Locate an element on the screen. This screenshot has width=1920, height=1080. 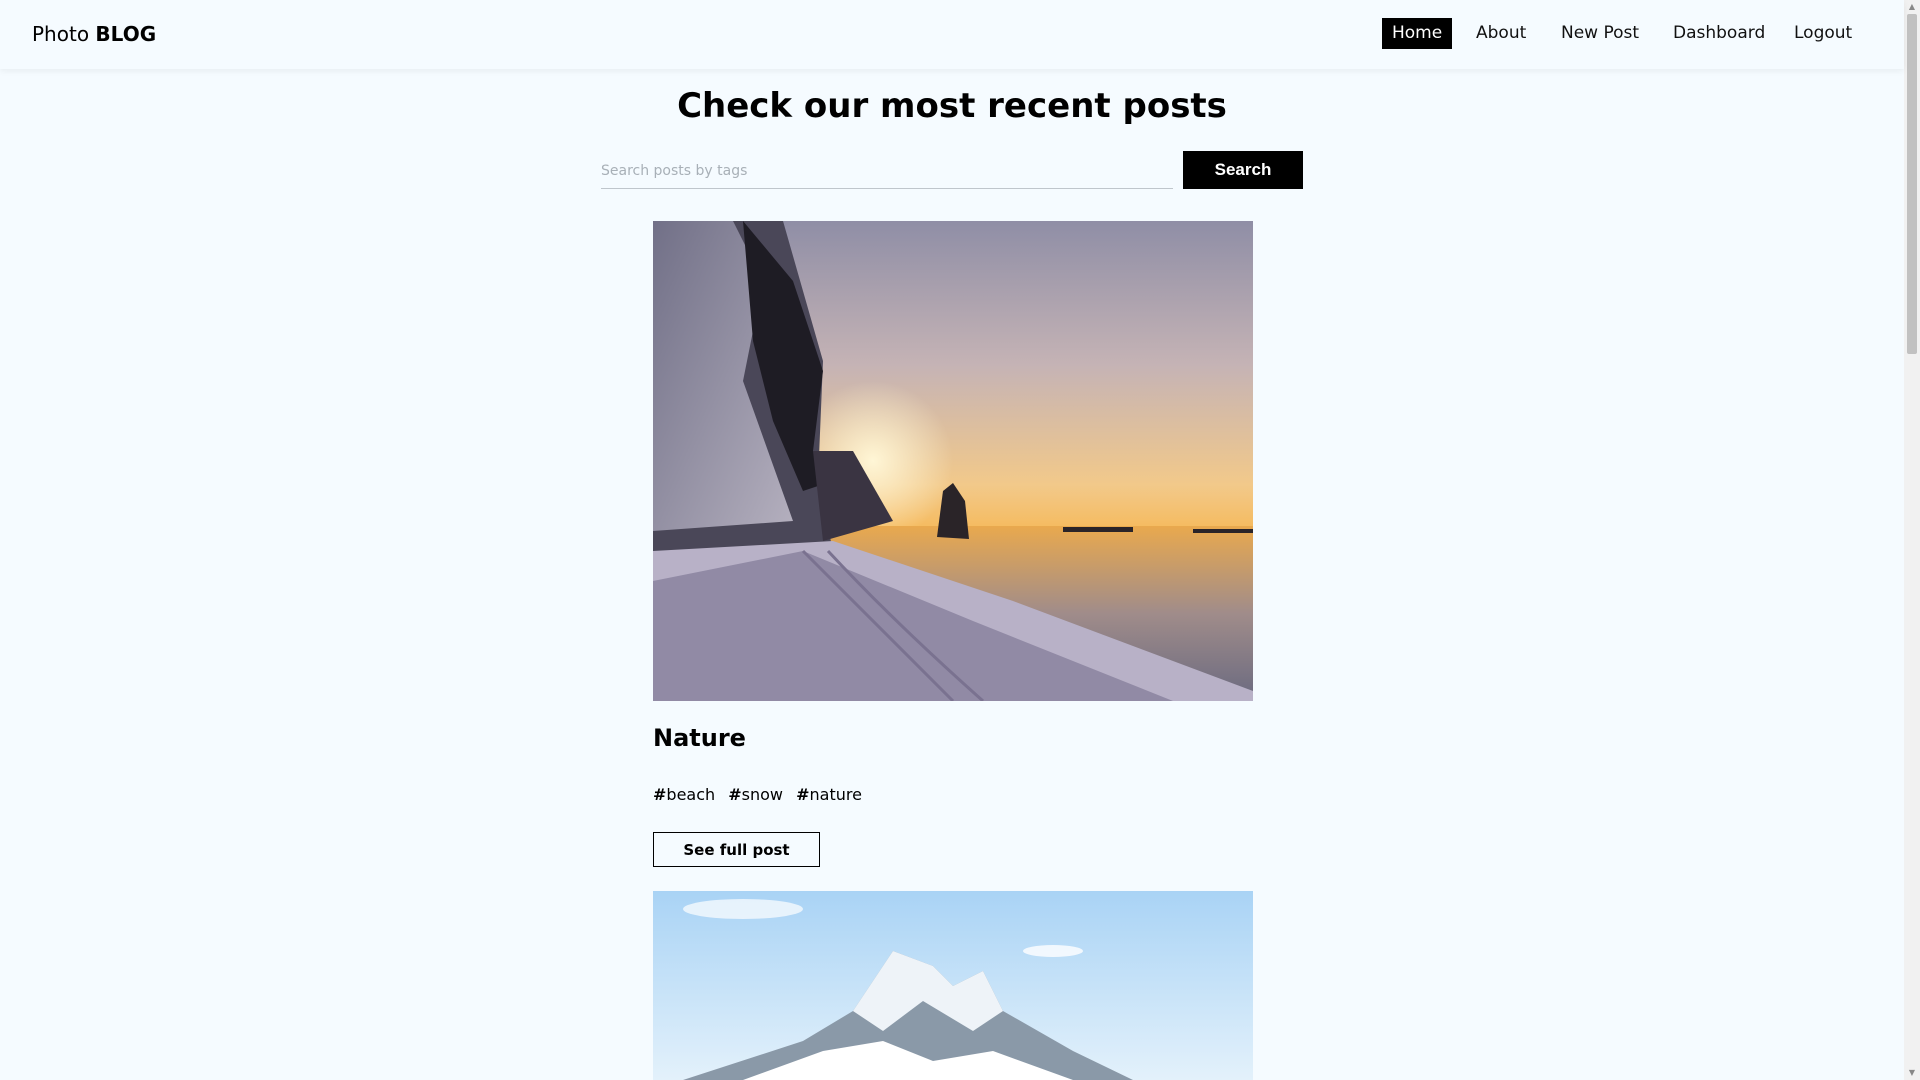
scroll-thumb is located at coordinates (1912, 184).